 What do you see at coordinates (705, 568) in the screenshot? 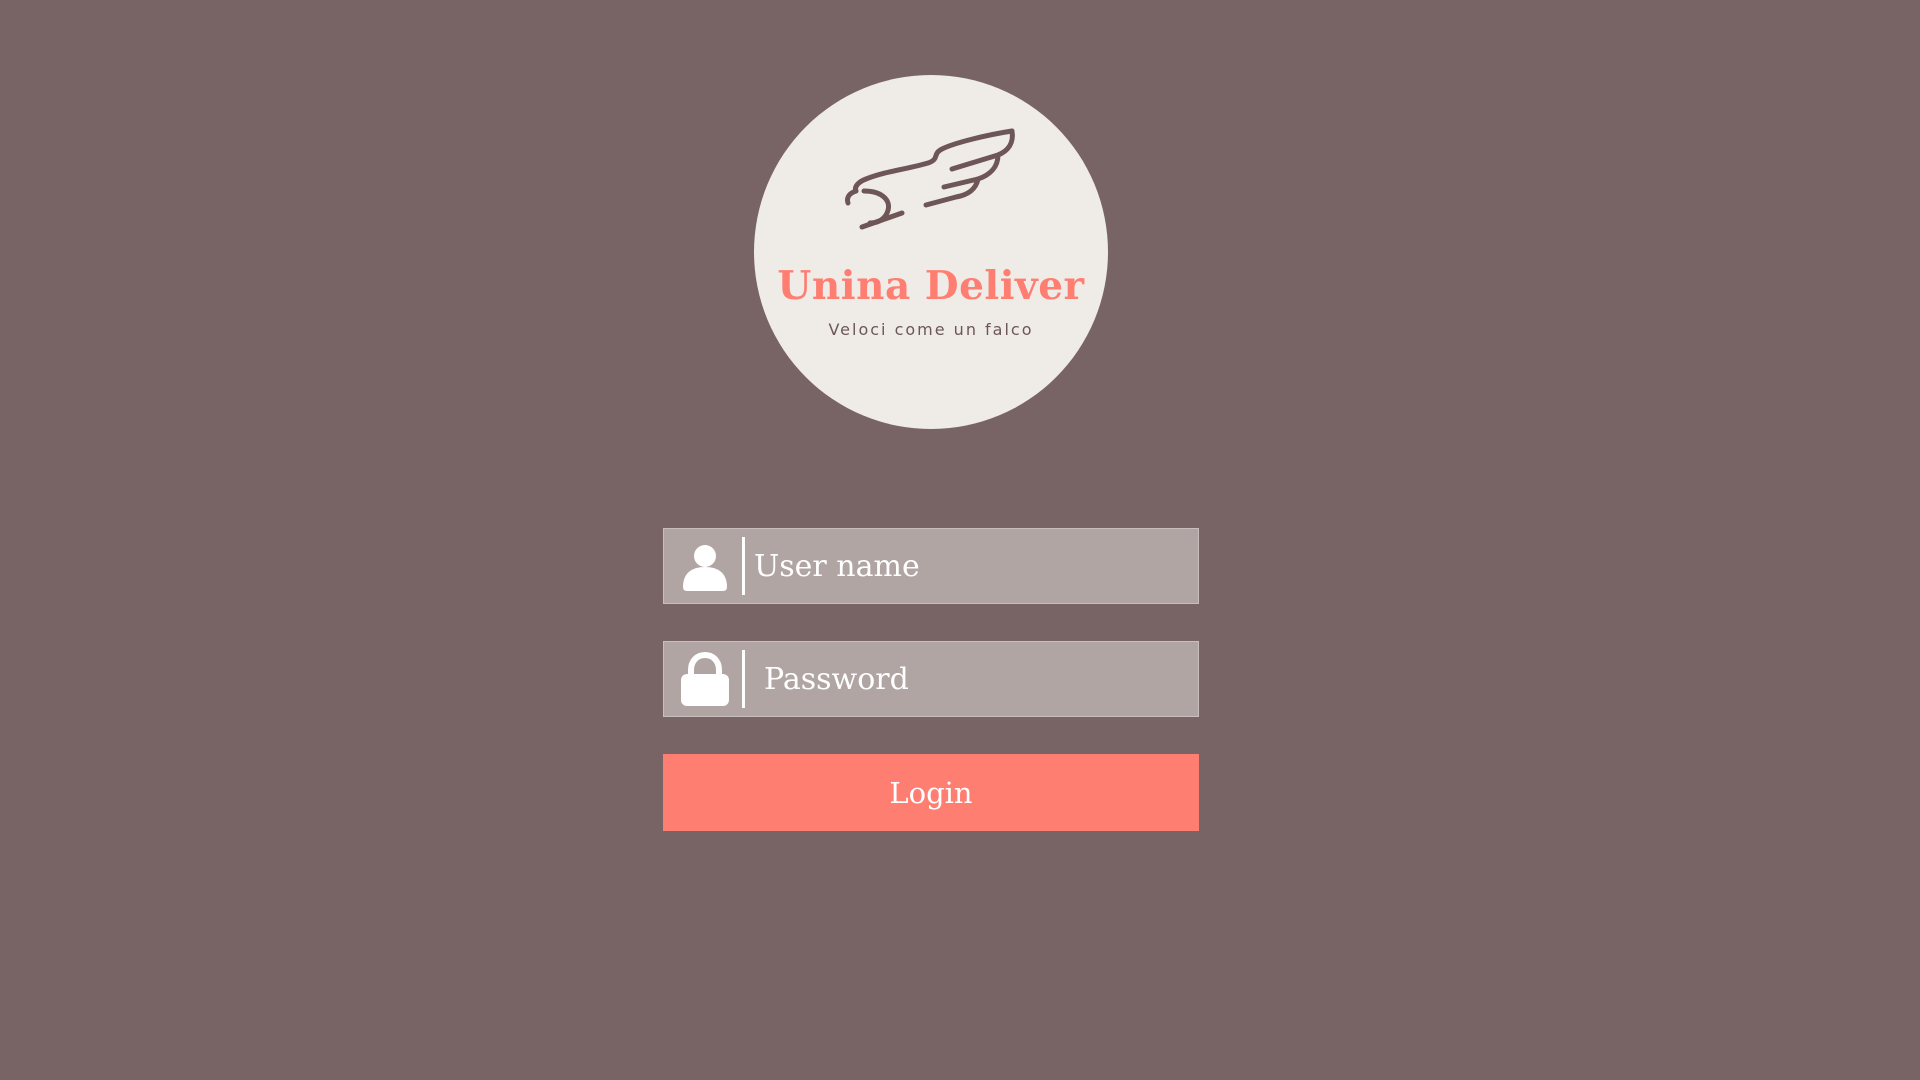
I see `user-icon` at bounding box center [705, 568].